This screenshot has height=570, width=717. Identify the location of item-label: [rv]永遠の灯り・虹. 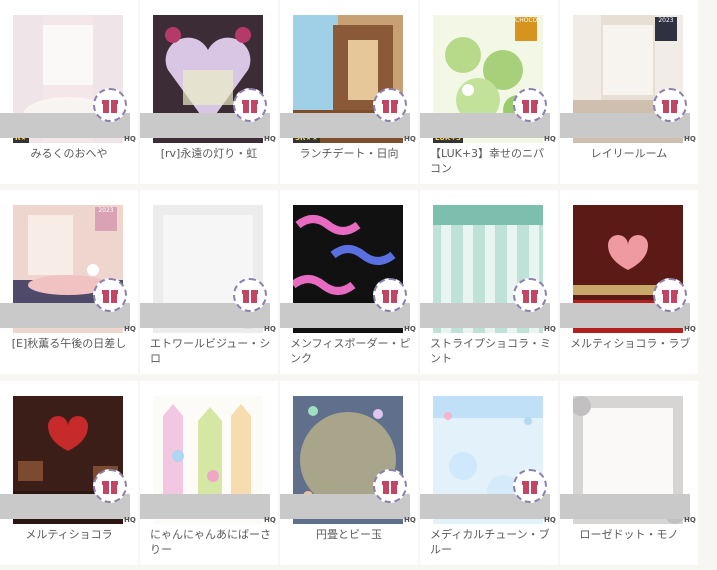
(209, 153).